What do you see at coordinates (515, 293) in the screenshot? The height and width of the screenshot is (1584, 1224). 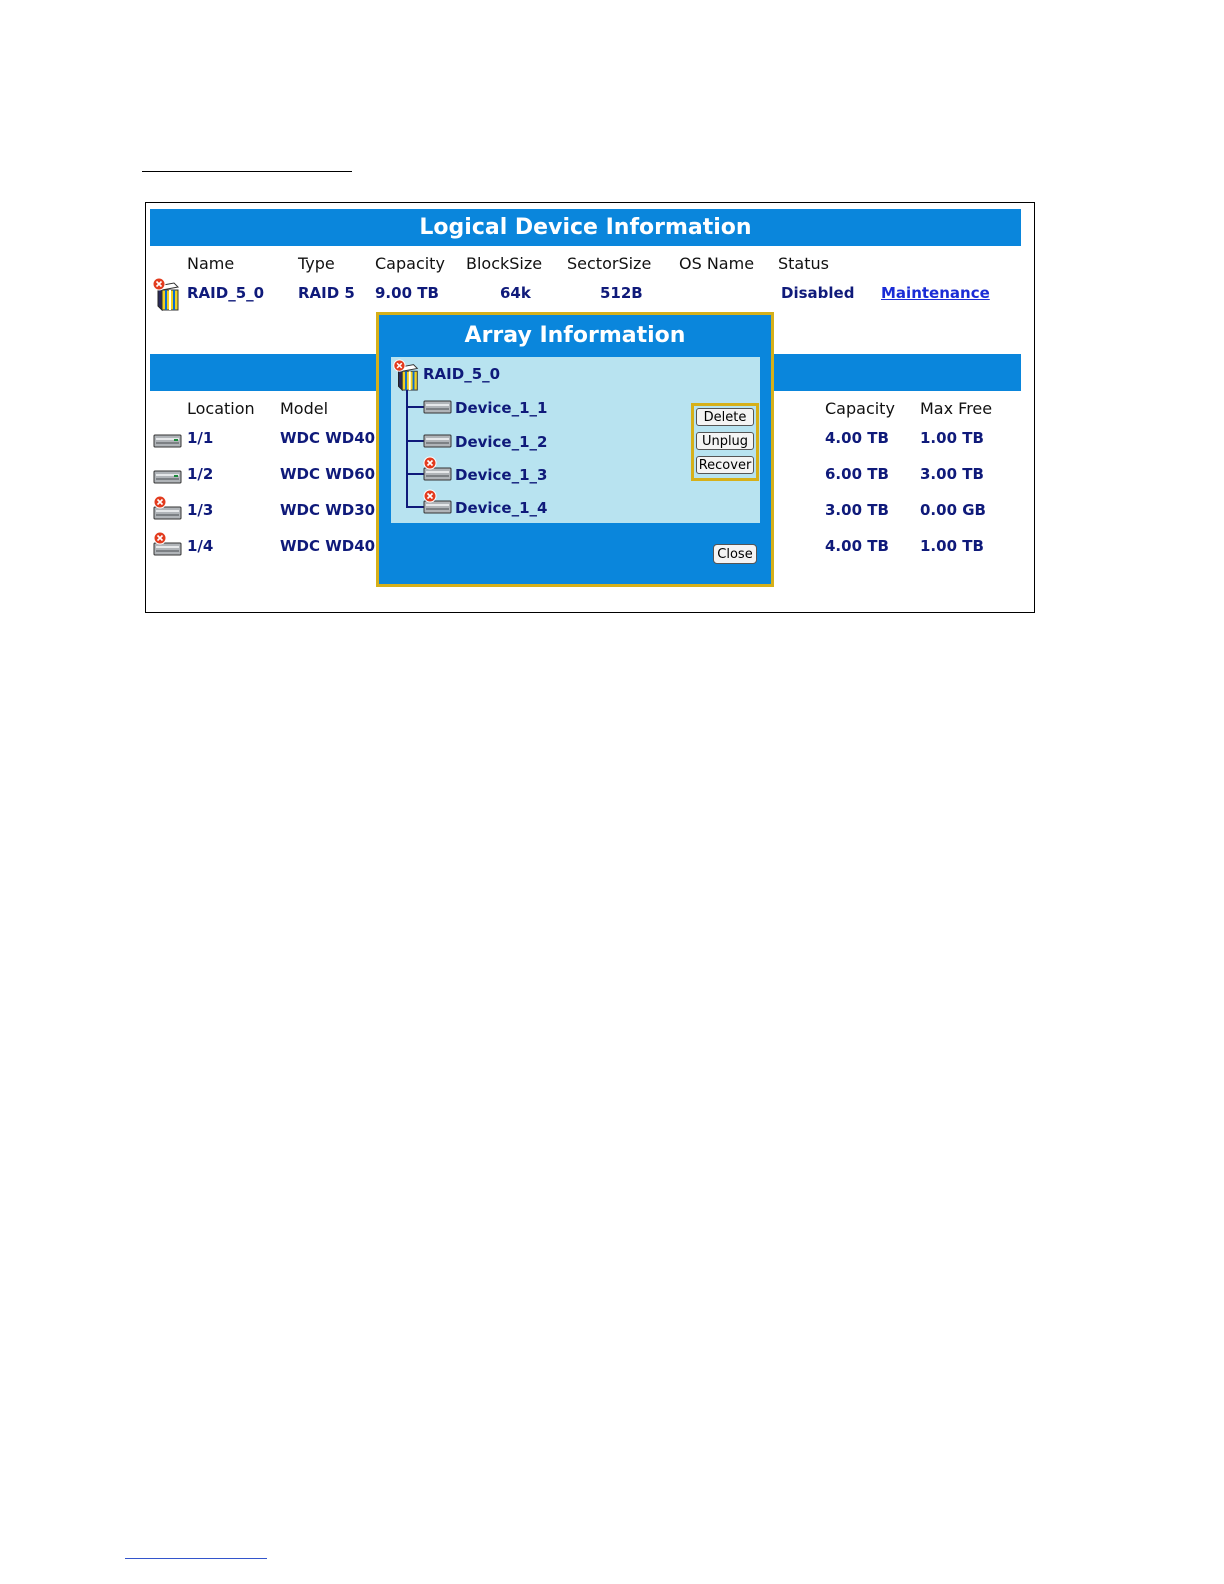 I see `logical-blocksize-value: 64k` at bounding box center [515, 293].